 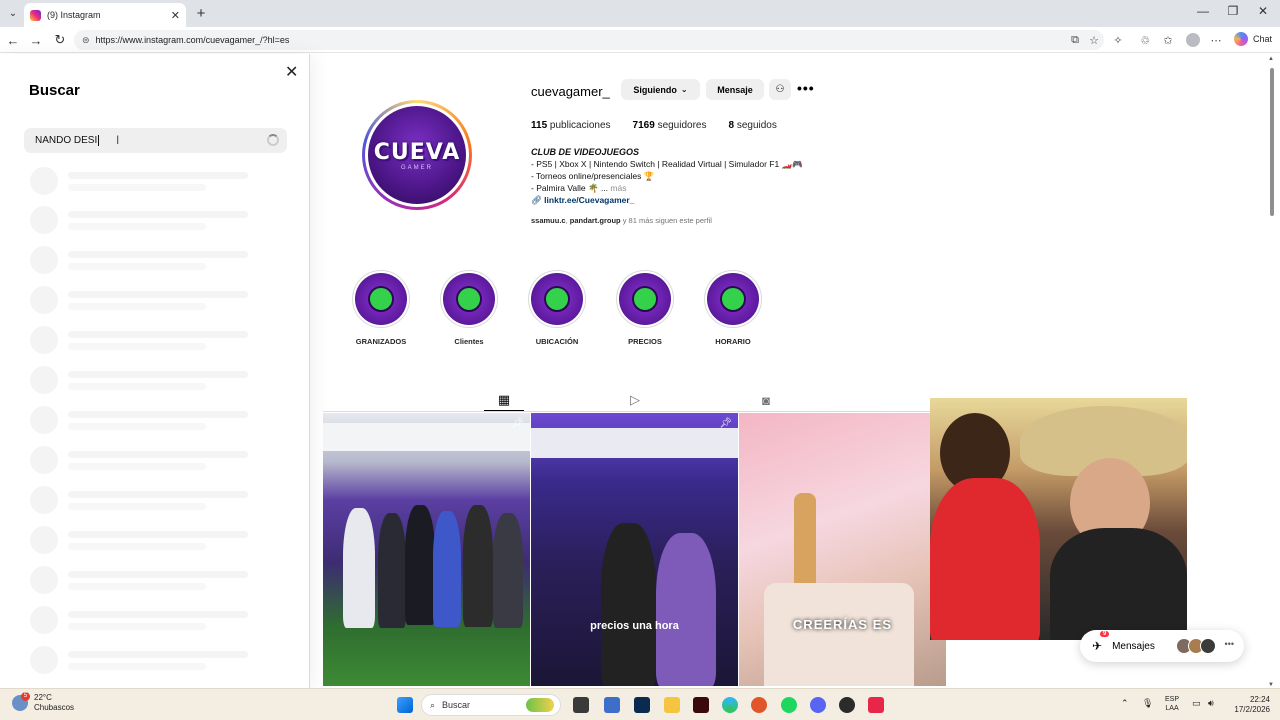 I want to click on illustrator-app-icon, so click(x=701, y=705).